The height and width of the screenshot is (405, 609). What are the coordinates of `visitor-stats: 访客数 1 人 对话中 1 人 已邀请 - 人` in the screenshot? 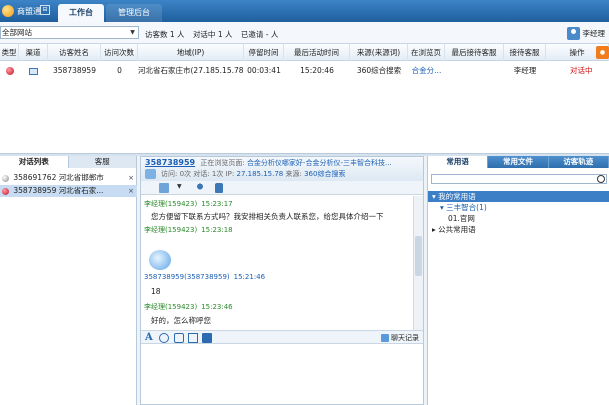 It's located at (214, 34).